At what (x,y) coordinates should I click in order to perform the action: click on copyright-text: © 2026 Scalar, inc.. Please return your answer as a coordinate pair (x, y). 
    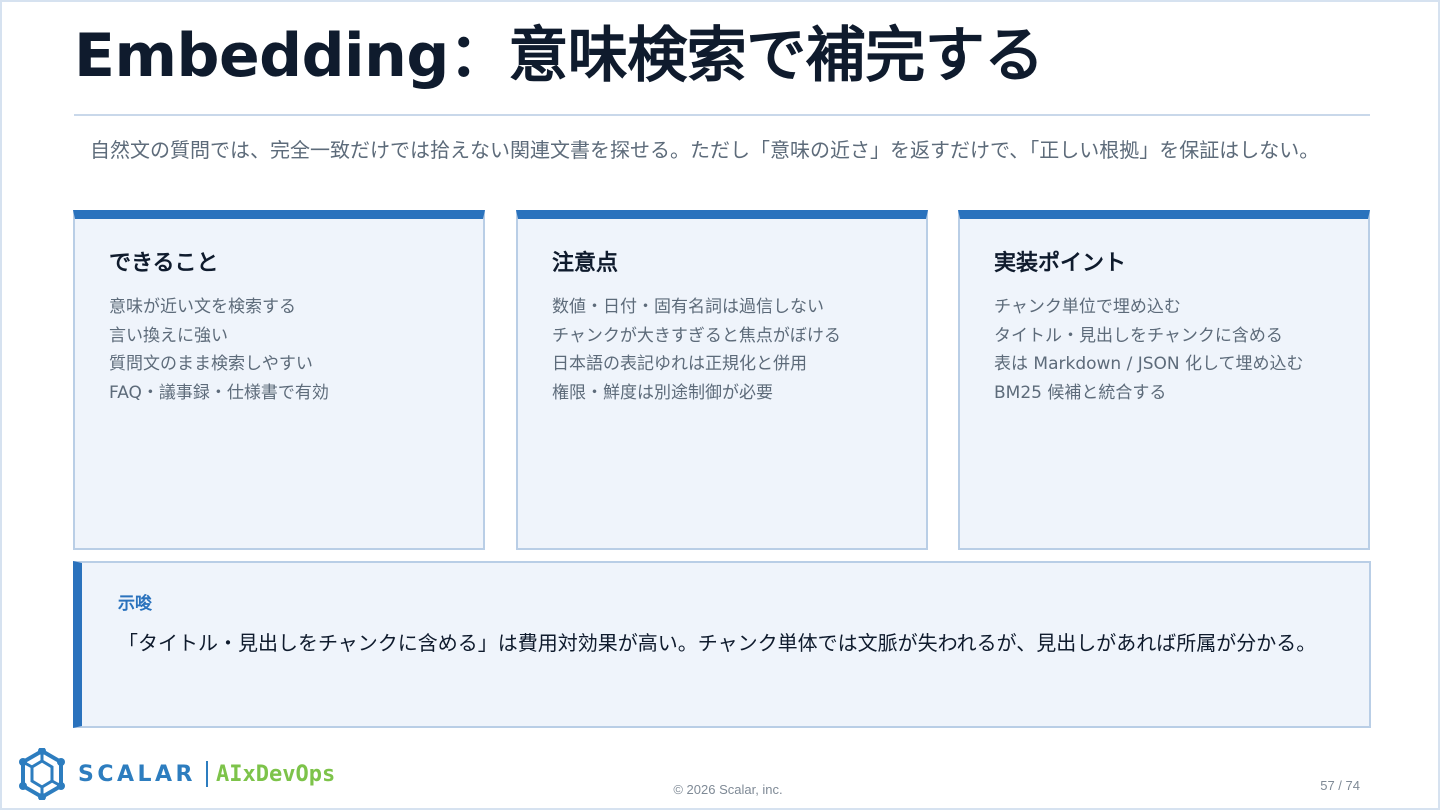
    Looking at the image, I should click on (728, 789).